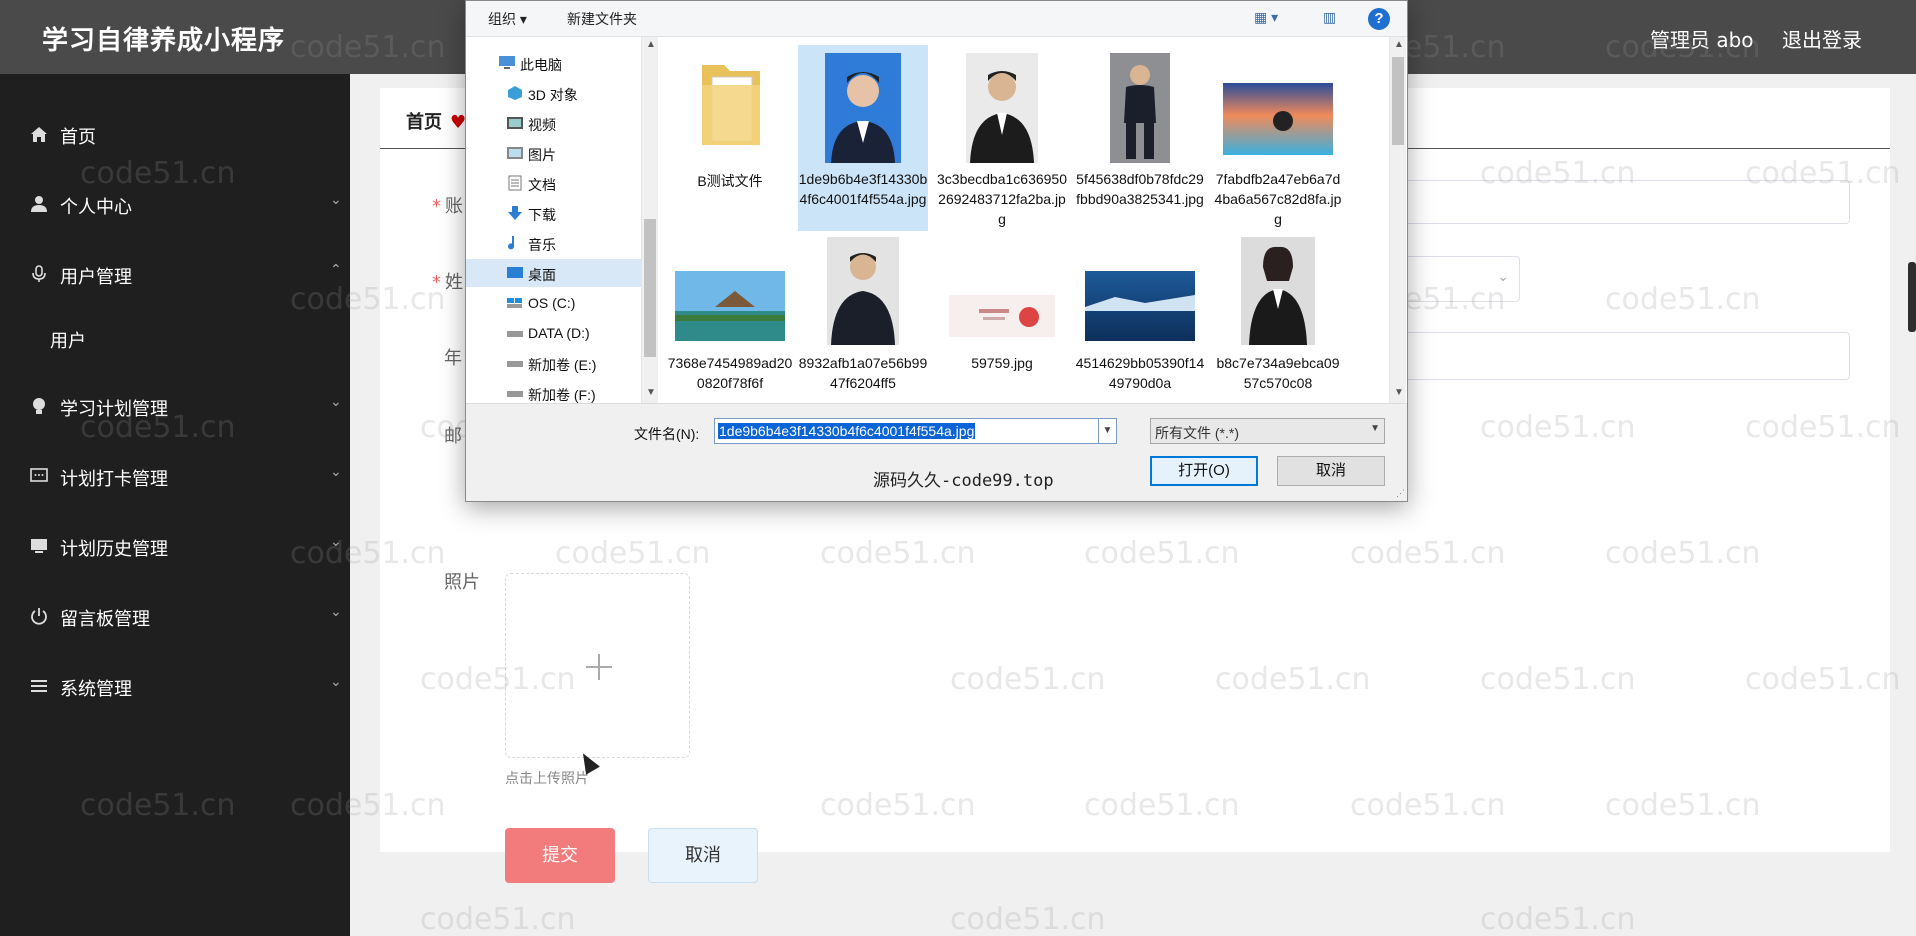  What do you see at coordinates (453, 358) in the screenshot?
I see `age-label: 年` at bounding box center [453, 358].